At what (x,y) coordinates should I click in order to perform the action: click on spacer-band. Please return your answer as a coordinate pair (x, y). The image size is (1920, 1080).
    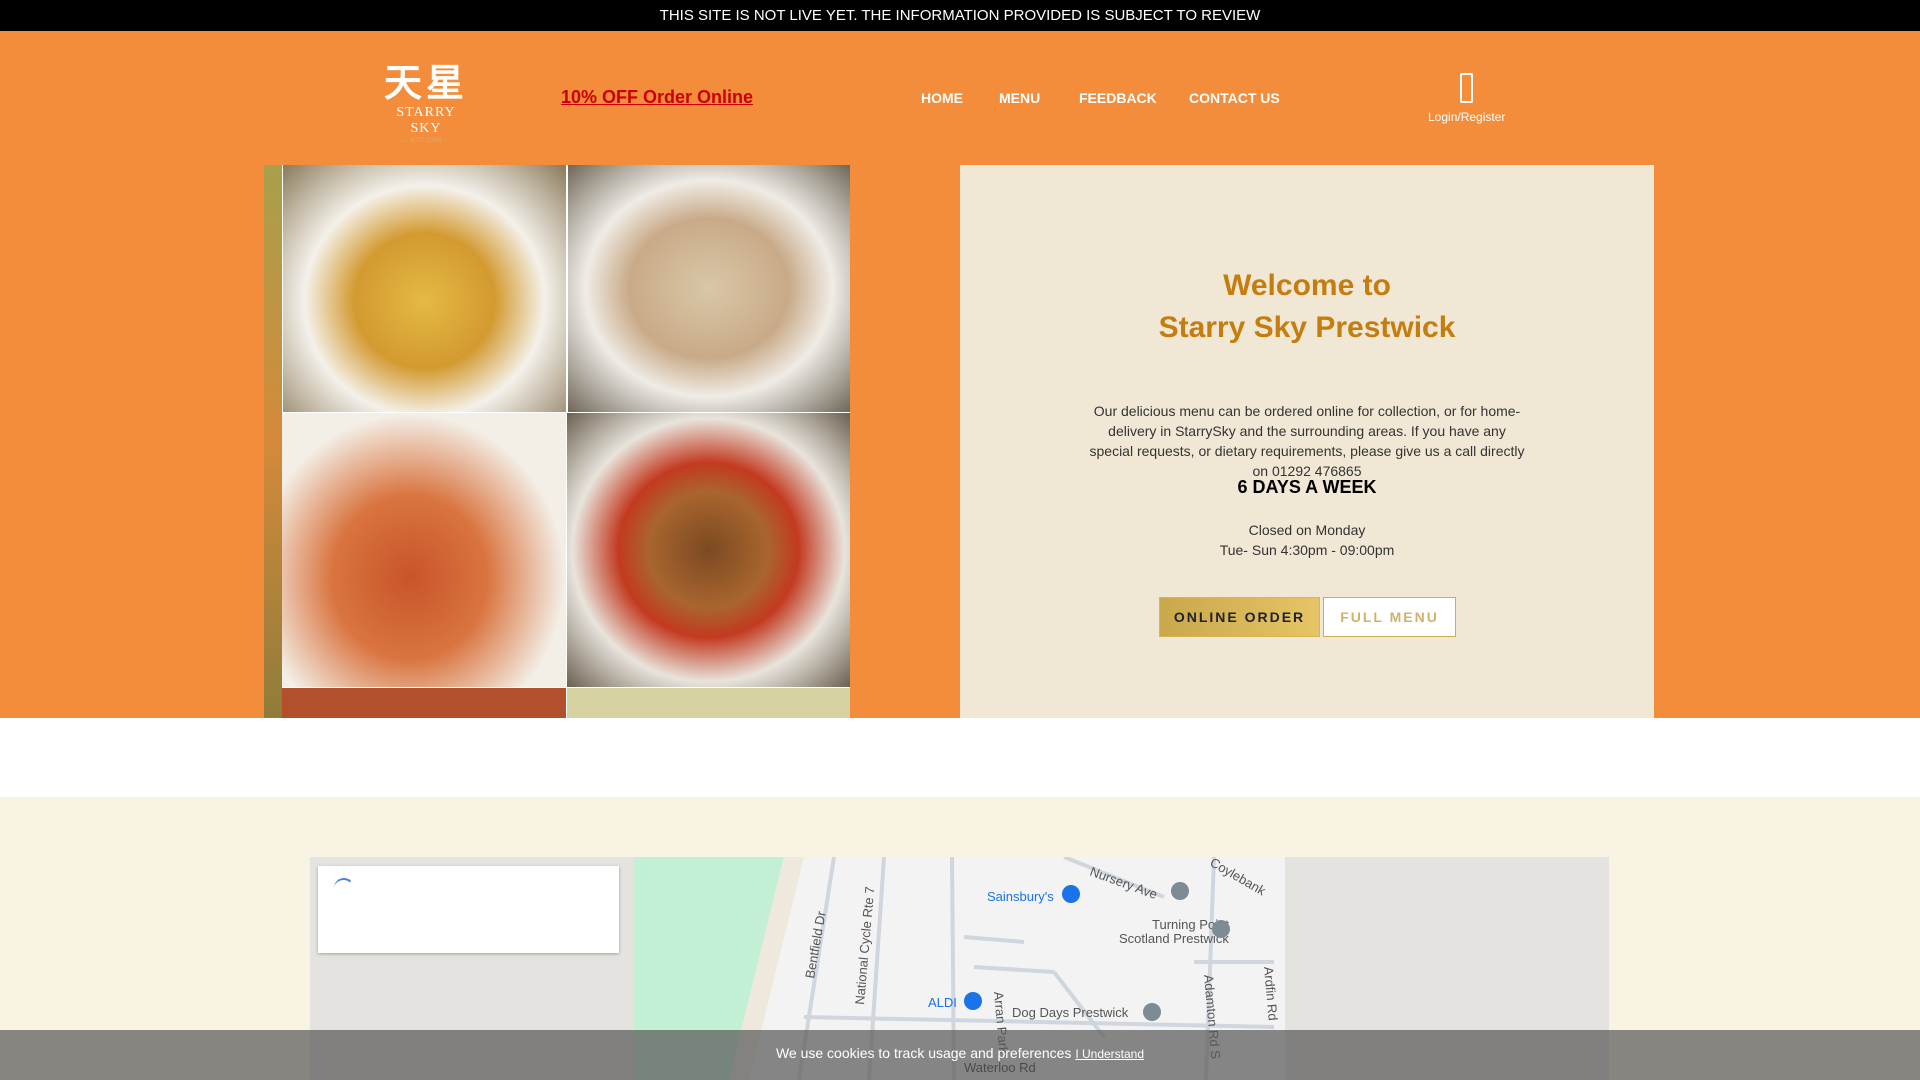
    Looking at the image, I should click on (960, 757).